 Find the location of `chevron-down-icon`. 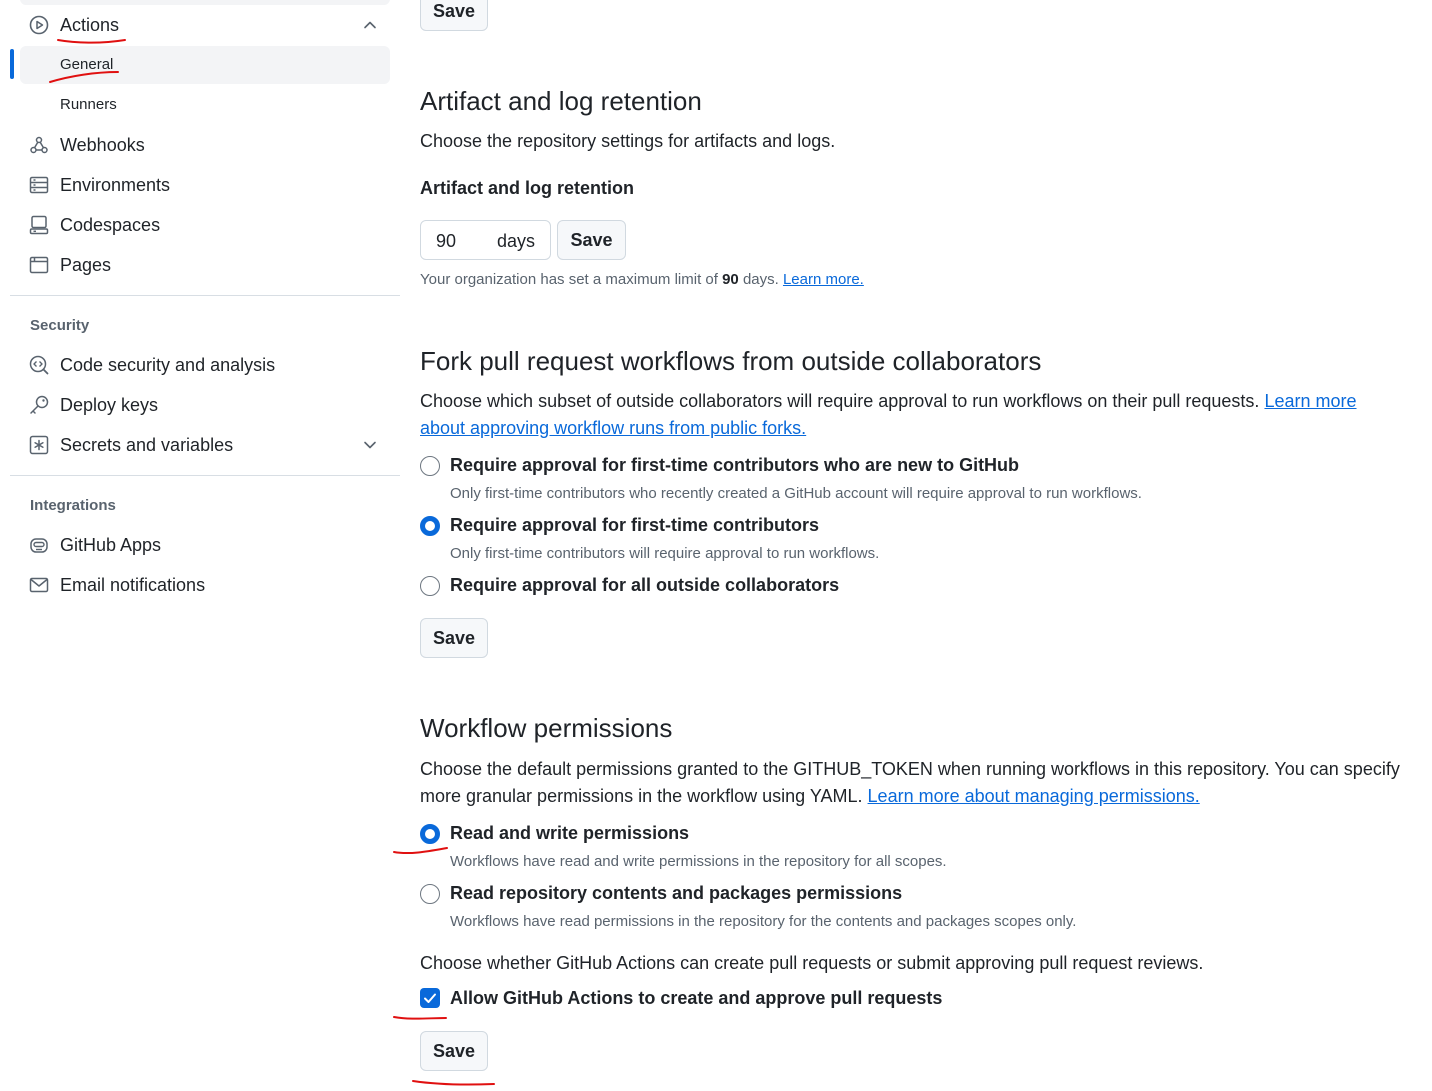

chevron-down-icon is located at coordinates (370, 445).